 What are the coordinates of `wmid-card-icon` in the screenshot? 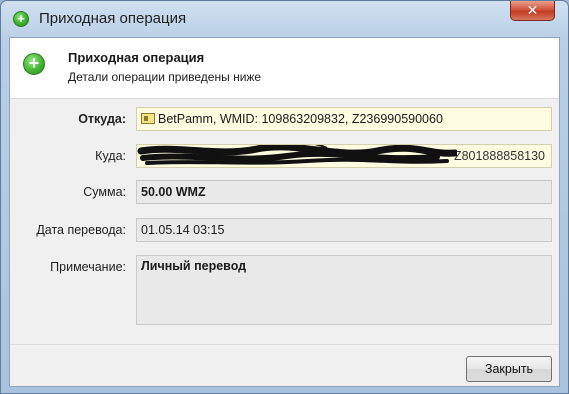 It's located at (148, 118).